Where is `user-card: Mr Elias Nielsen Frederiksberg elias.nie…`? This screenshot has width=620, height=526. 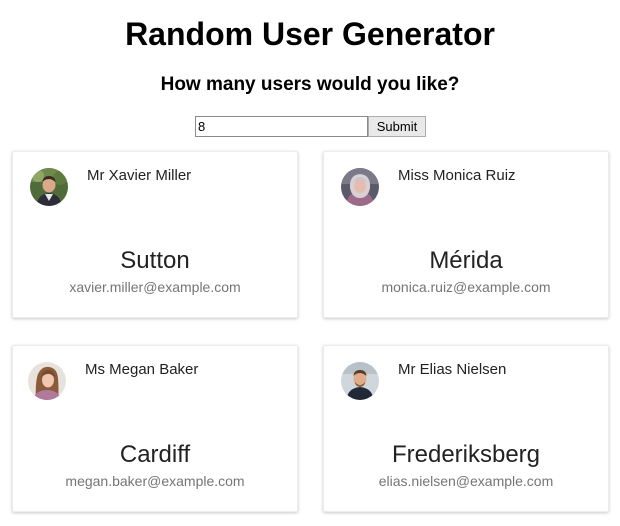 user-card: Mr Elias Nielsen Frederiksberg elias.nie… is located at coordinates (466, 428).